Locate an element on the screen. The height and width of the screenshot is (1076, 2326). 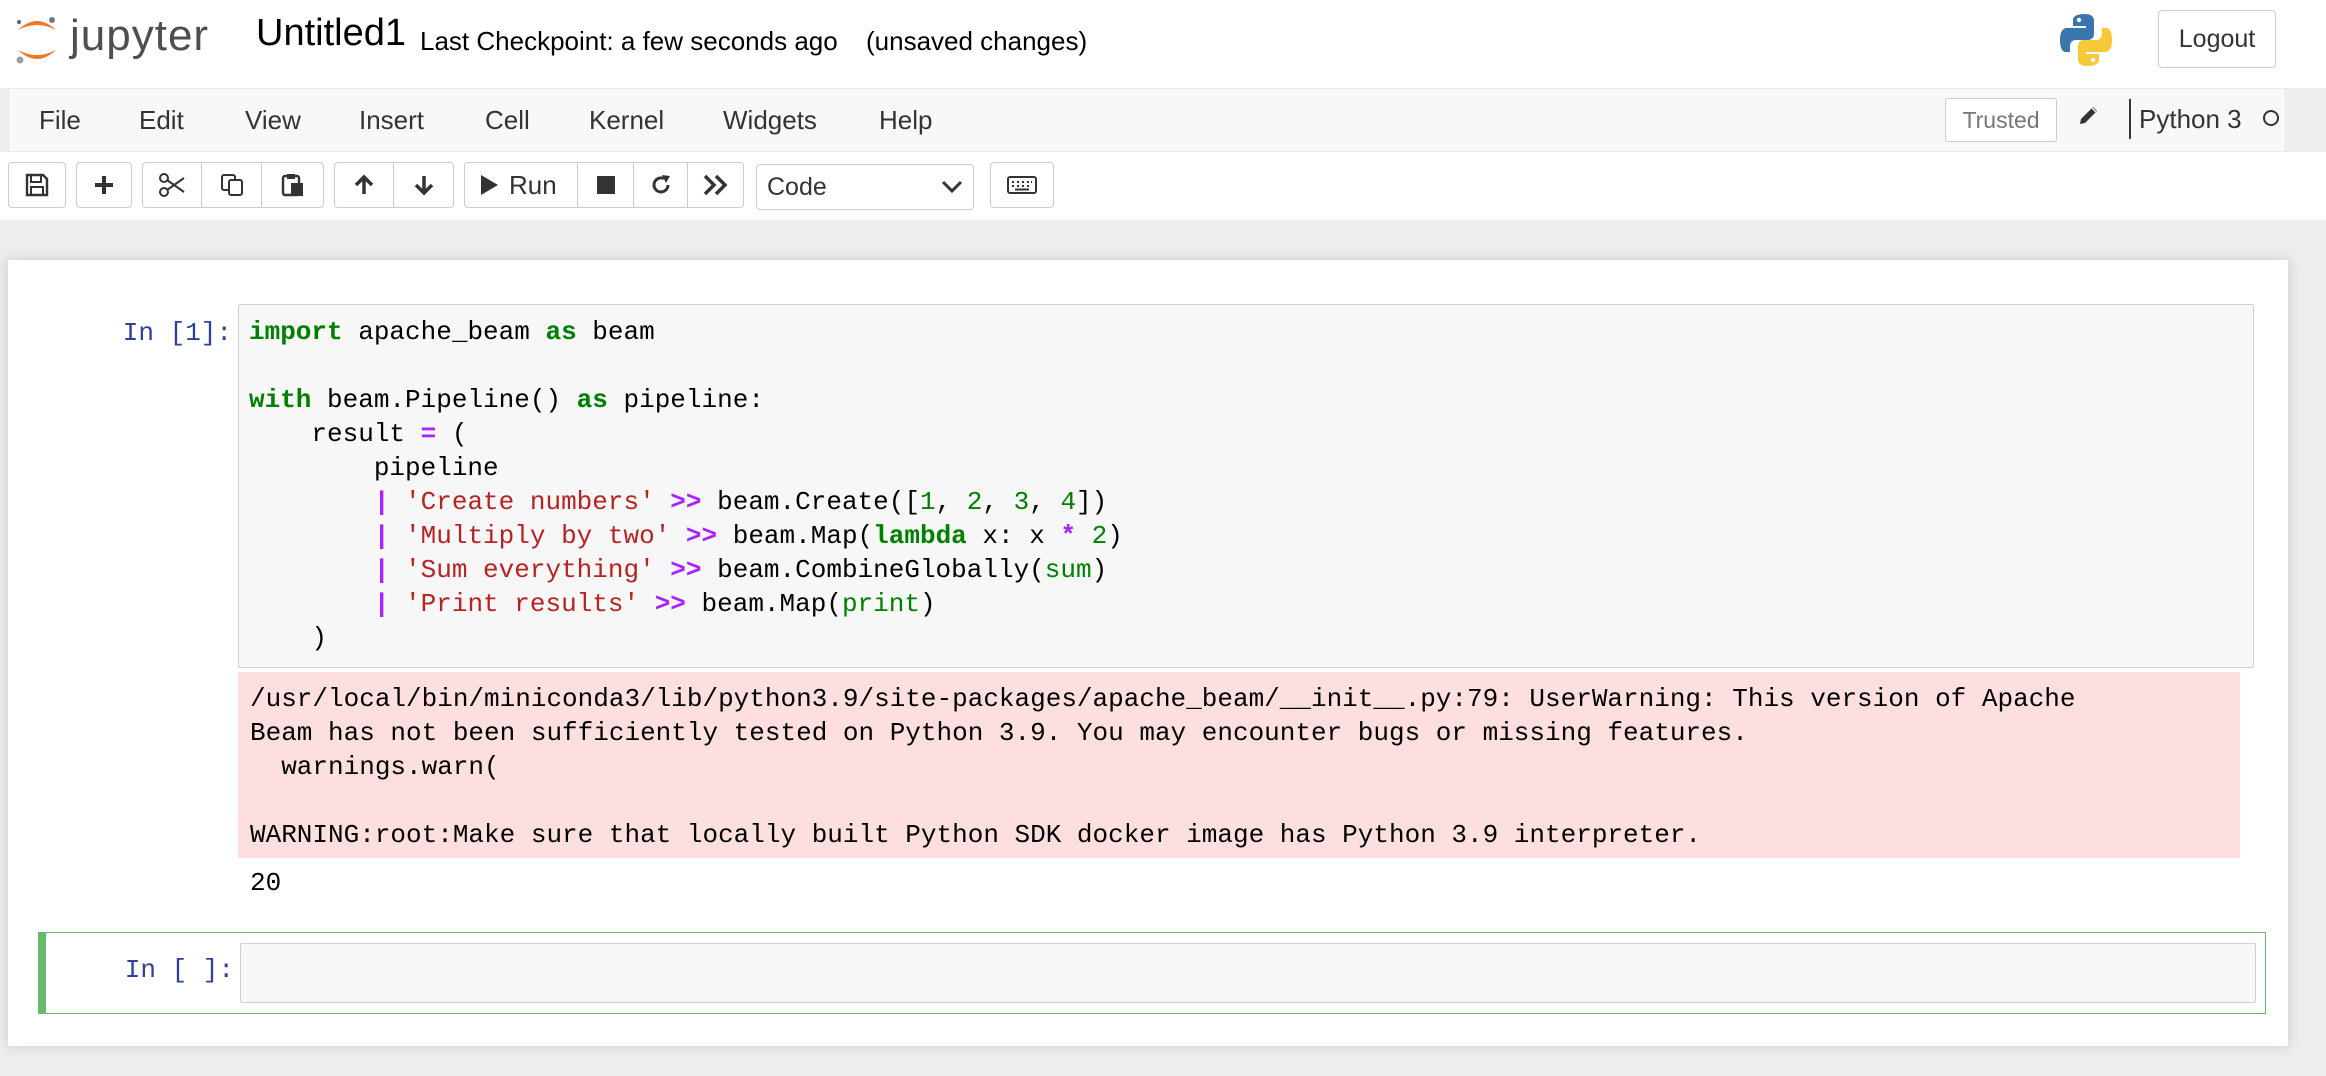
arrow-up-icon is located at coordinates (364, 184).